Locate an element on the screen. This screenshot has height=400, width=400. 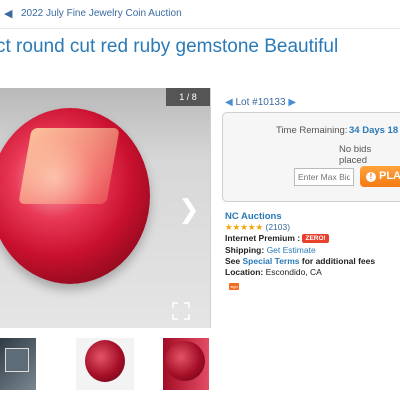
gem-highlight is located at coordinates (69, 166).